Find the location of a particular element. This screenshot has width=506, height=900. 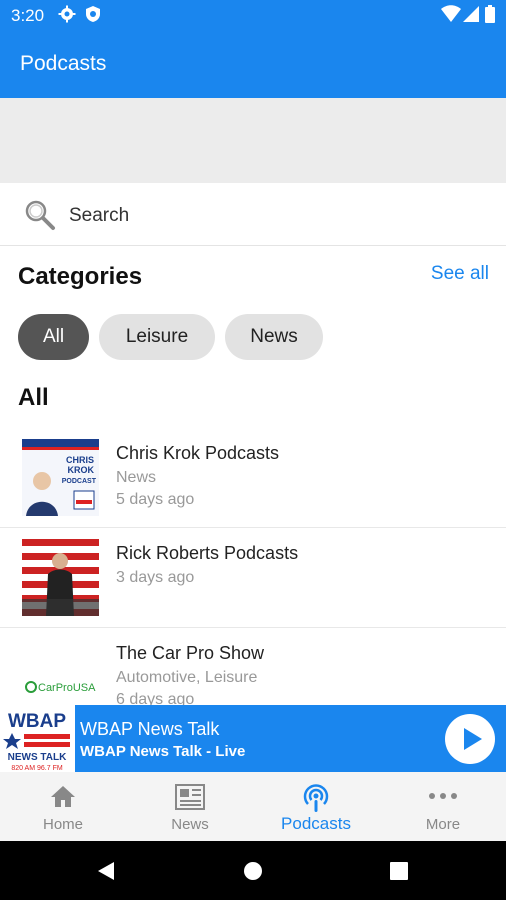

svg-text: NEWS TALK is located at coordinates (37, 757).